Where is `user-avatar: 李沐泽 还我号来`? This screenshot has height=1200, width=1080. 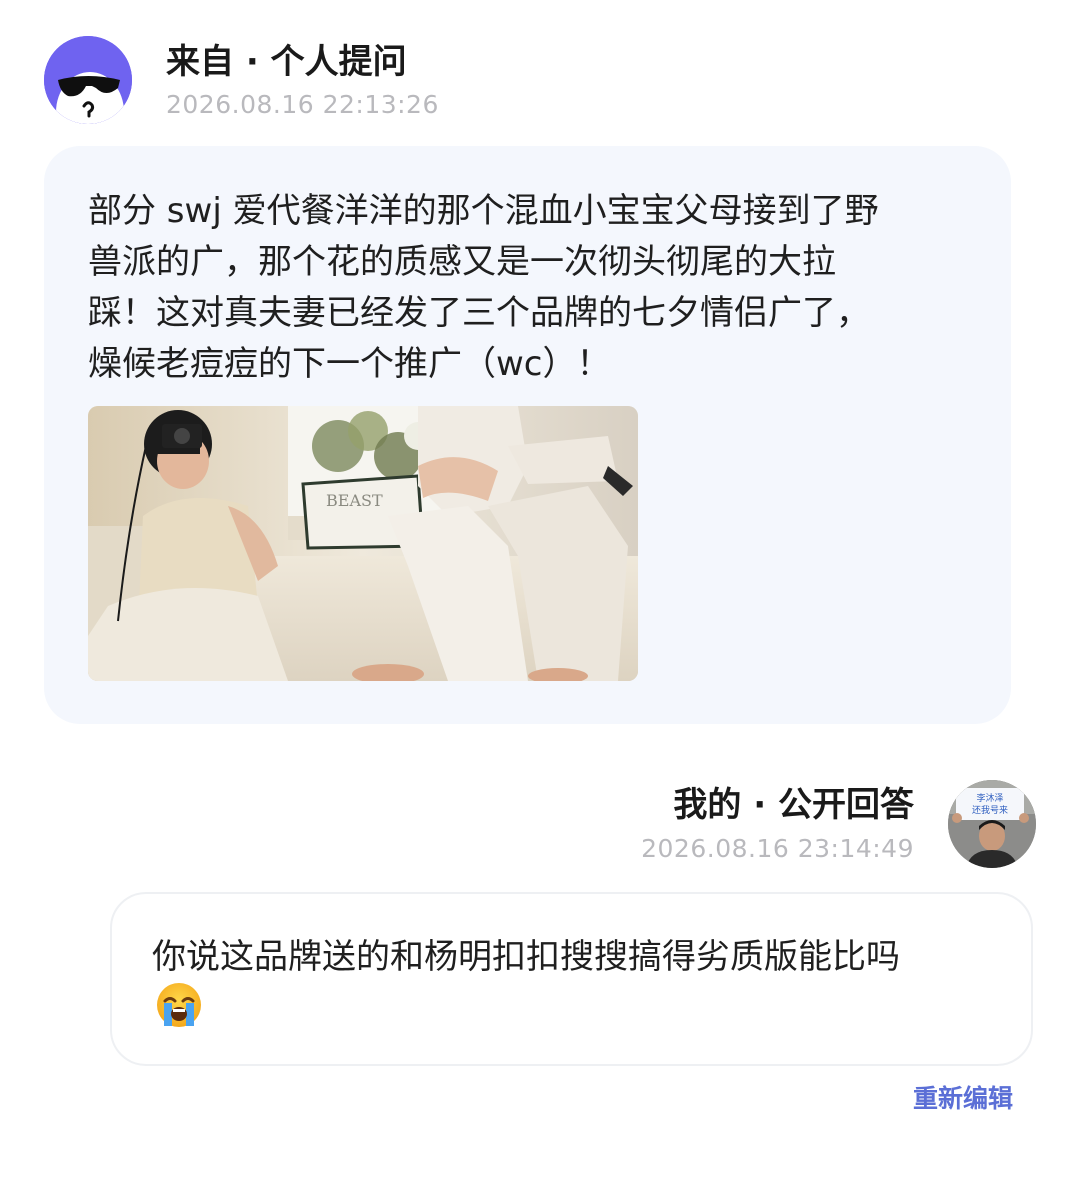 user-avatar: 李沐泽 还我号来 is located at coordinates (992, 824).